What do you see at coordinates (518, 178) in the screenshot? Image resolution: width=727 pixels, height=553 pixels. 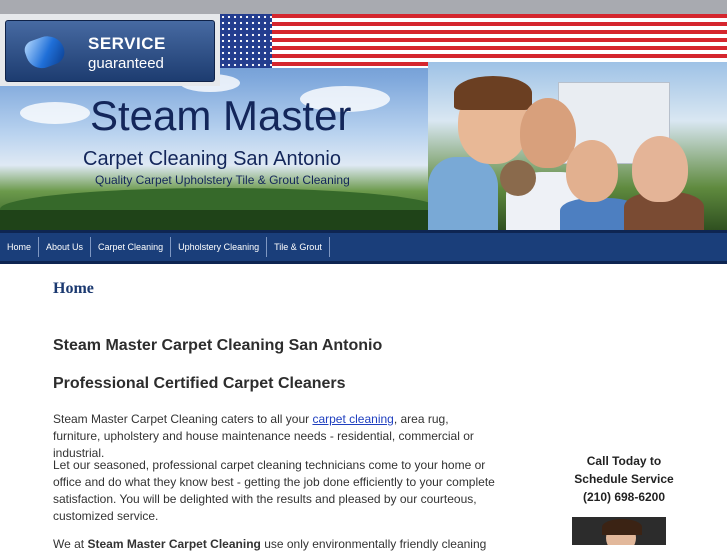 I see `teddy-bear-graphic` at bounding box center [518, 178].